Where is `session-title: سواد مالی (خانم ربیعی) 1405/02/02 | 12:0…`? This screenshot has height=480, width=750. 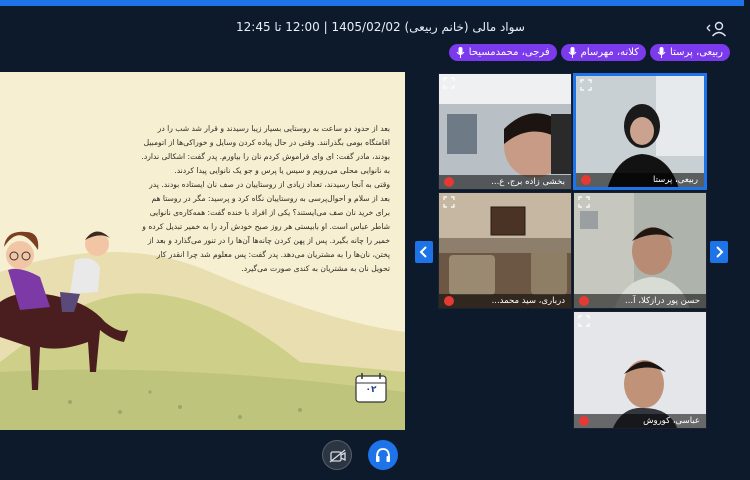
session-title: سواد مالی (خانم ربیعی) 1405/02/02 | 12:0… is located at coordinates (380, 27).